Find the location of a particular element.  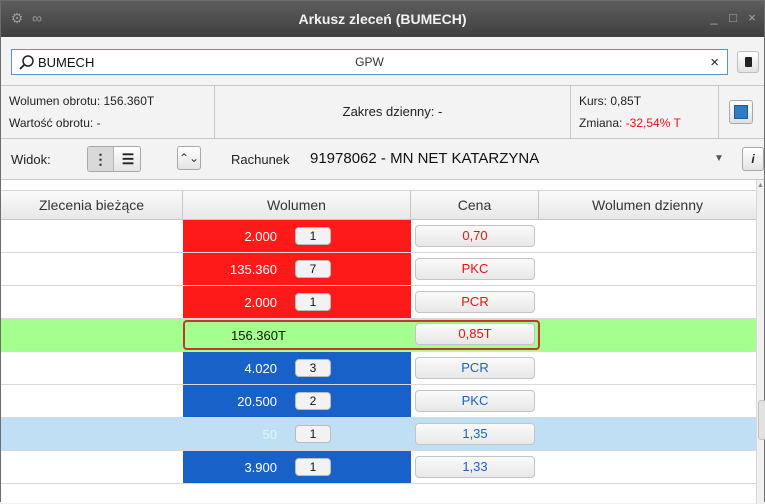

title-bar: ⚙ ∞ Arkusz zleceń (BUMECH) _ □ × is located at coordinates (382, 19).